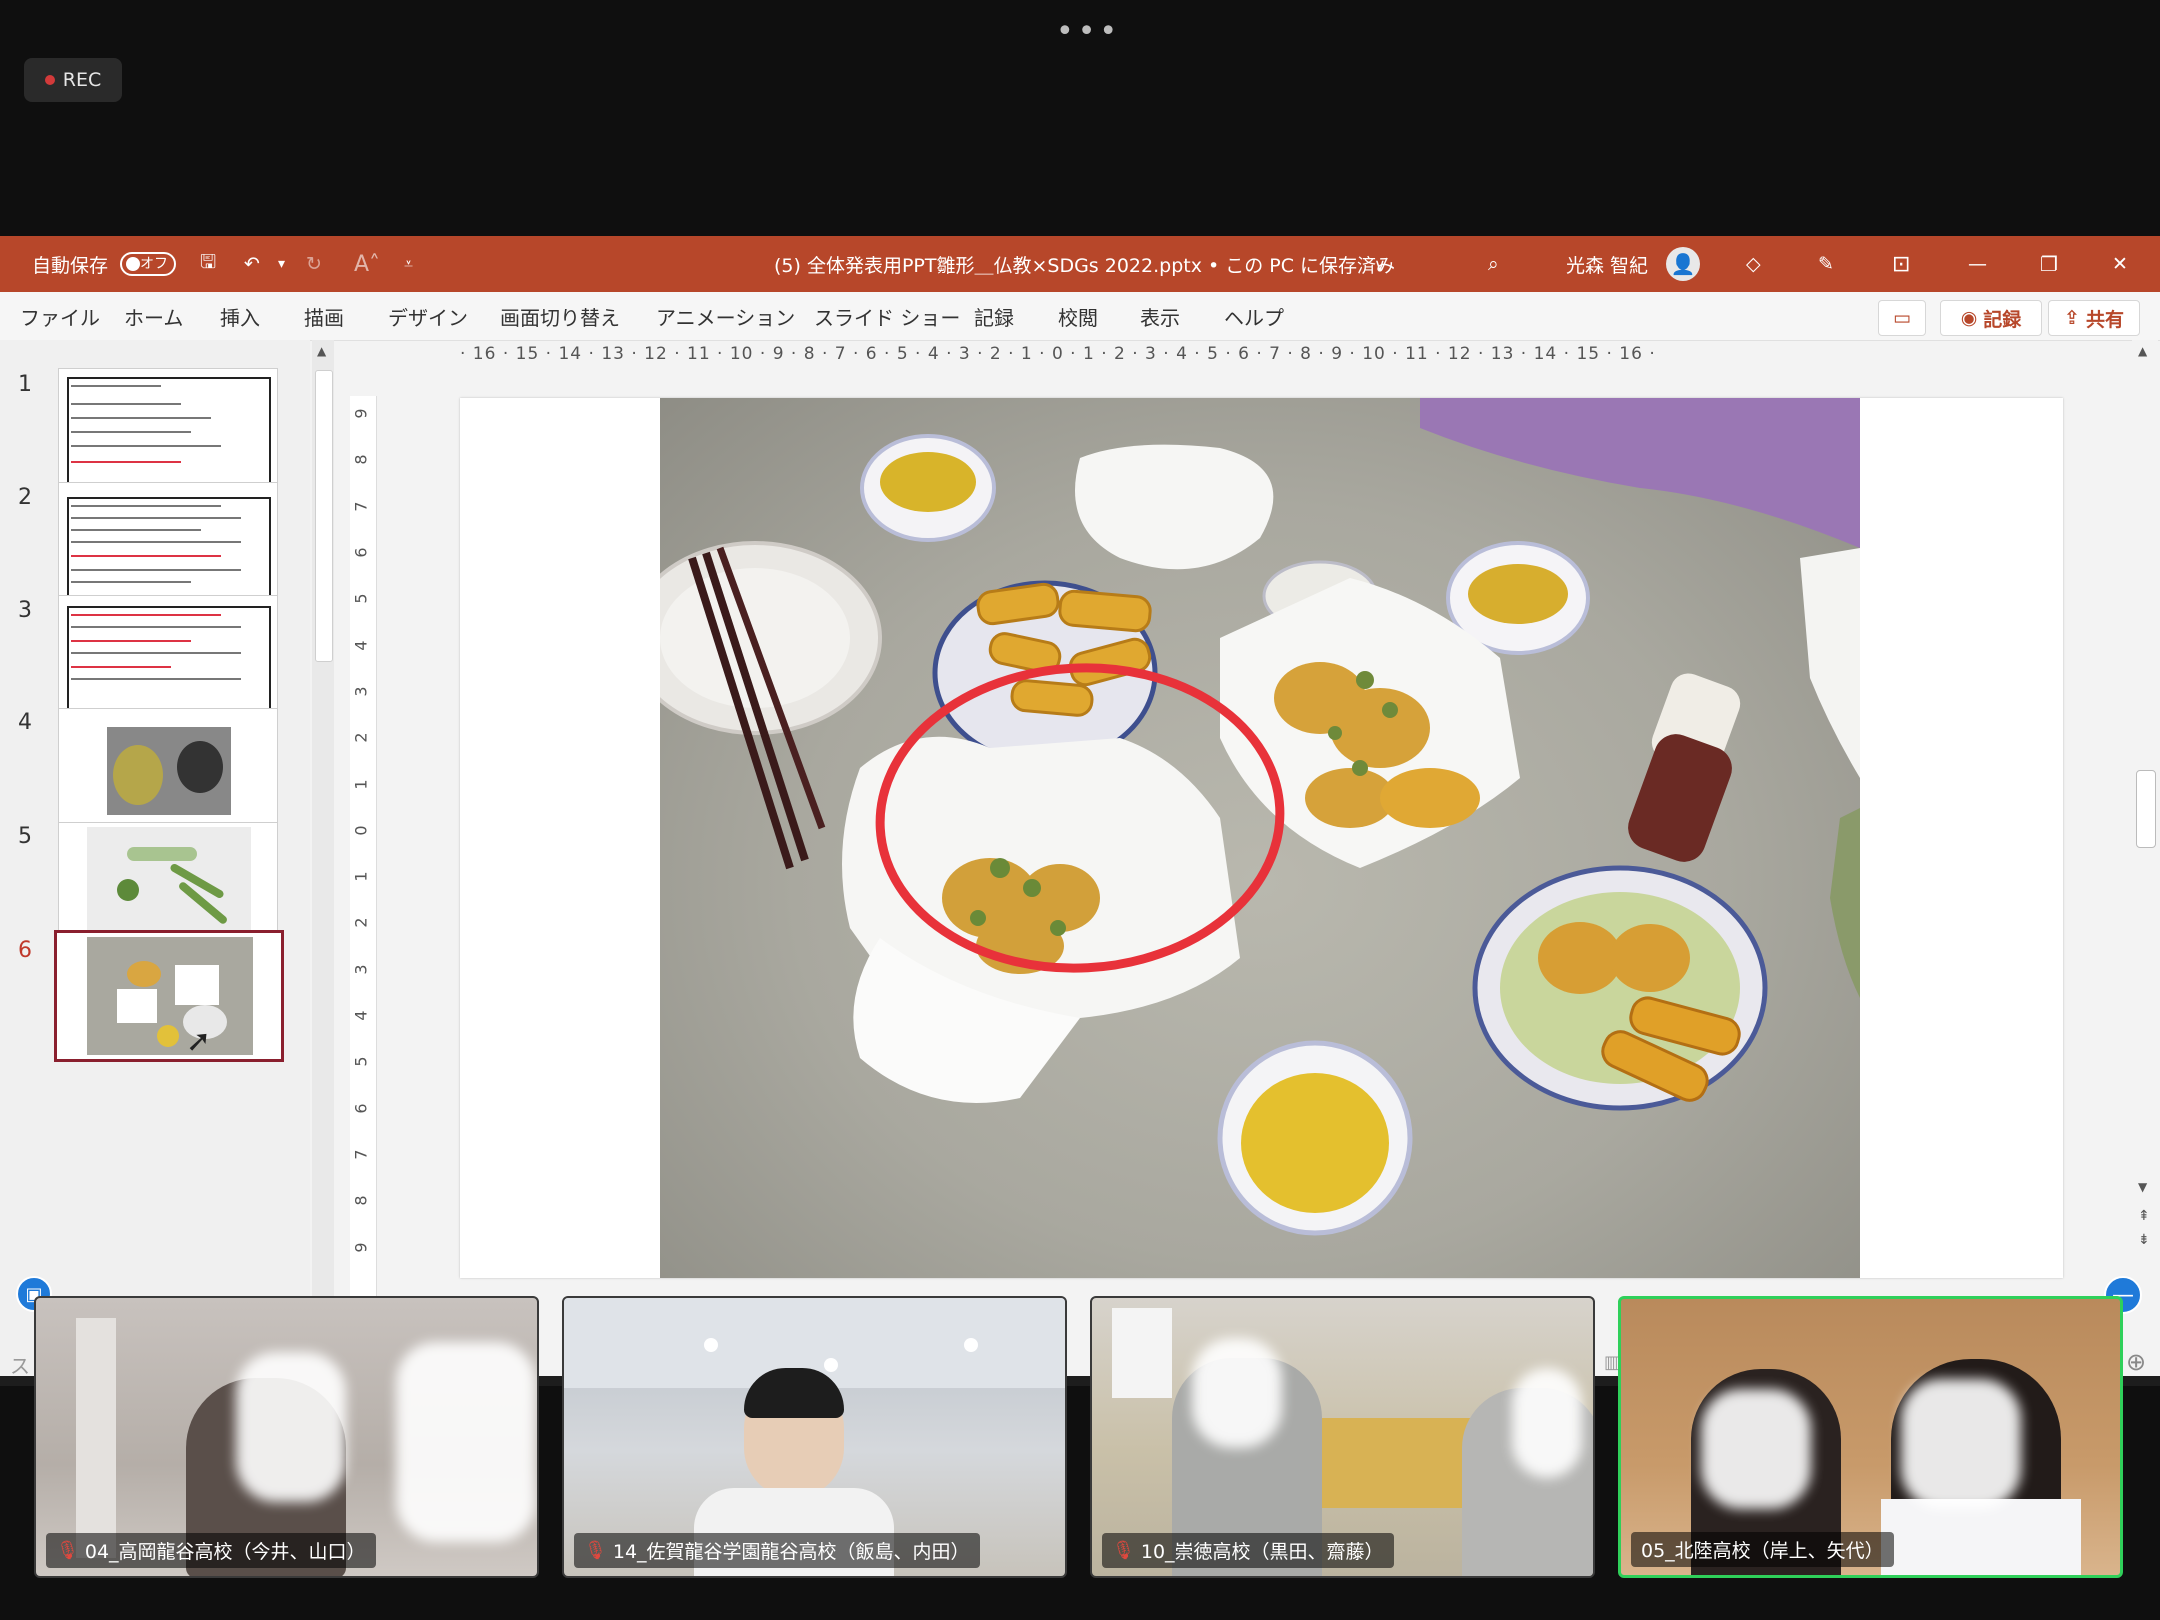  What do you see at coordinates (791, 1552) in the screenshot?
I see `participant-name: 14_佐賀龍谷学園龍谷高校（飯島、内田）` at bounding box center [791, 1552].